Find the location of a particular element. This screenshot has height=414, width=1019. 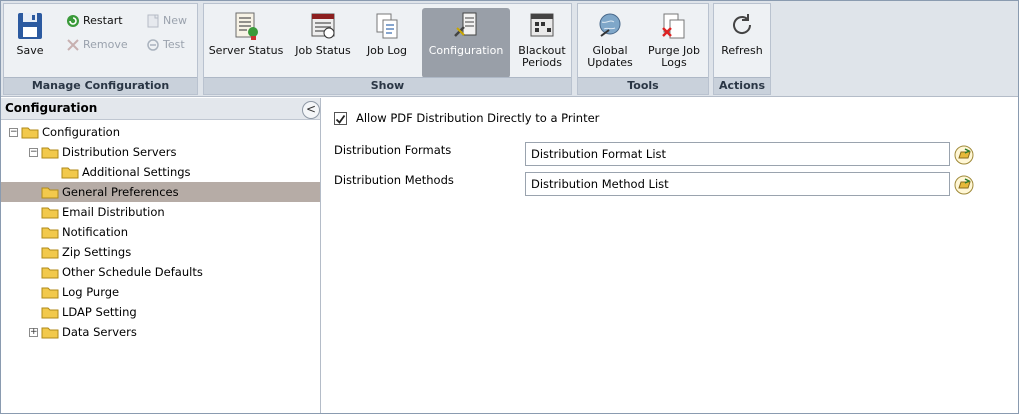

purge-job-logs-icon is located at coordinates (673, 26).